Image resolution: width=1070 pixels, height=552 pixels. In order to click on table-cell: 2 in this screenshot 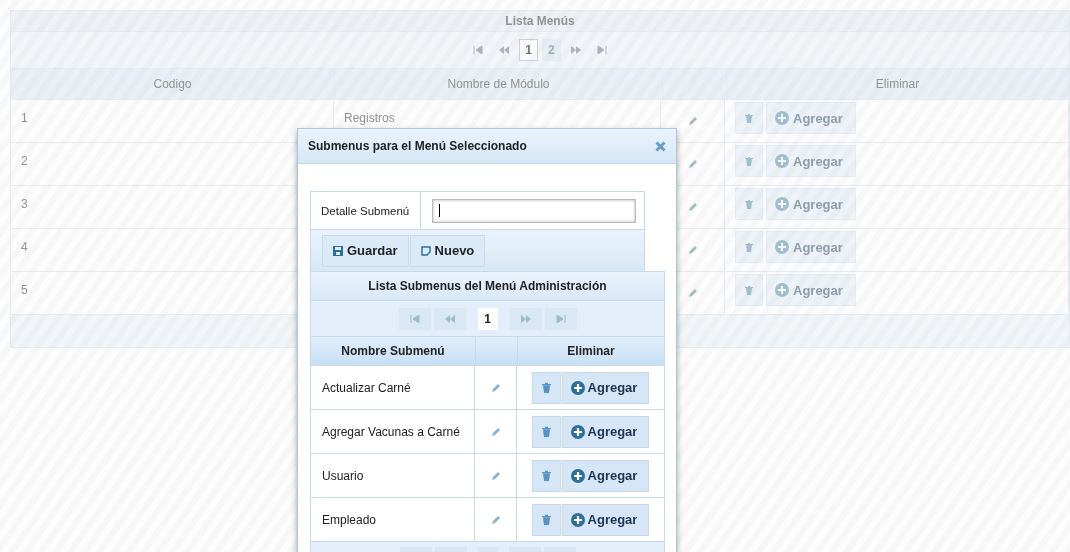, I will do `click(24, 161)`.